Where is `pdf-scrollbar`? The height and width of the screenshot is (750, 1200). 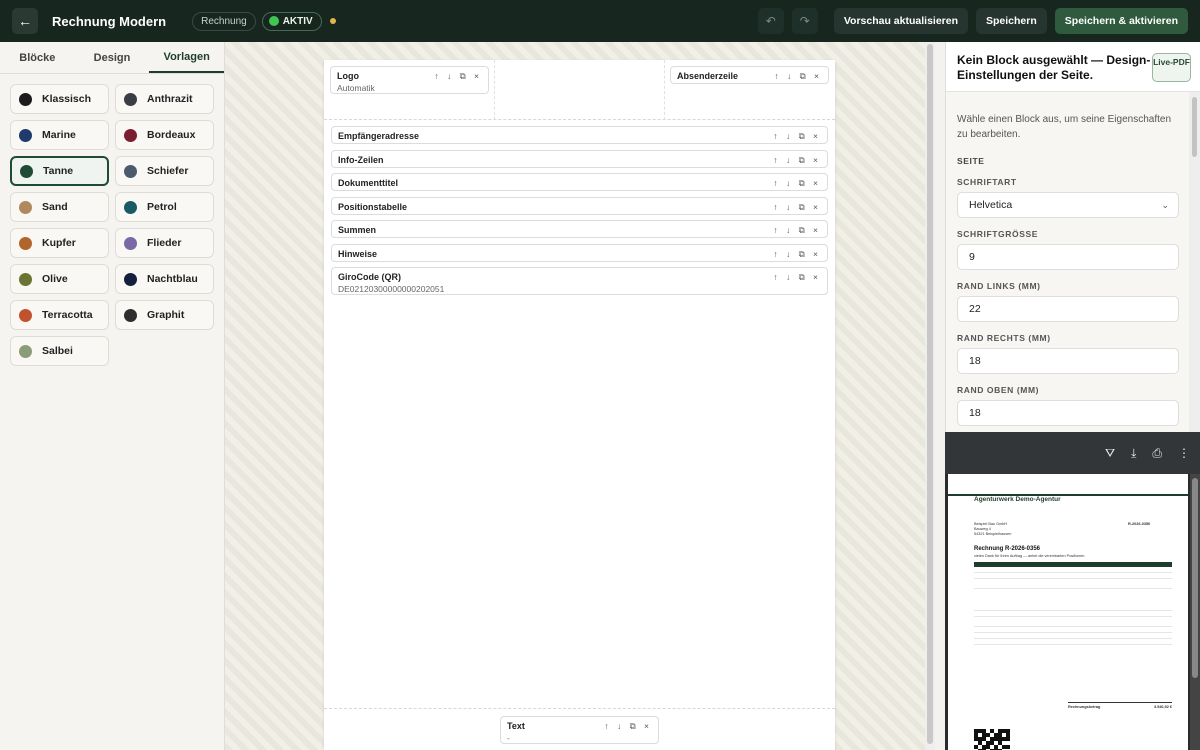
pdf-scrollbar is located at coordinates (1195, 612).